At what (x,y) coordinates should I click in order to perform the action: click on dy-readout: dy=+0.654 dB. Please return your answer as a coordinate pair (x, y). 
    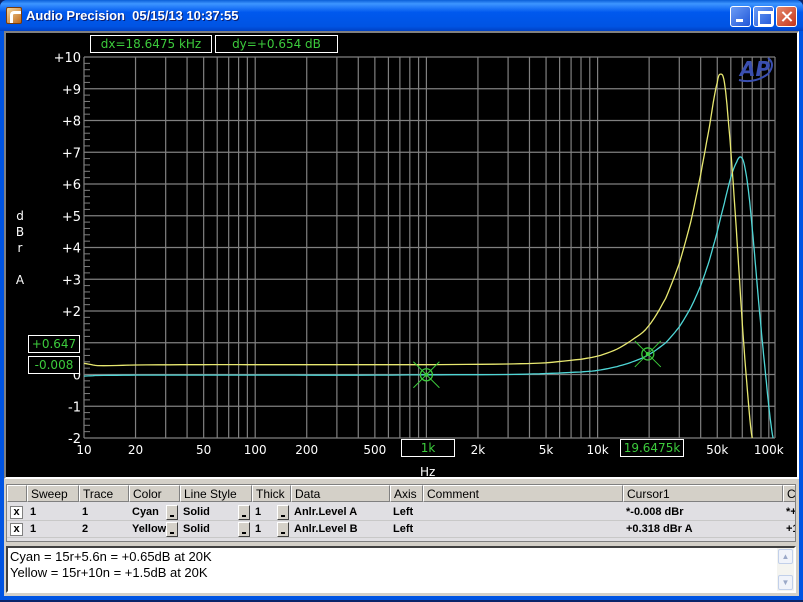
    Looking at the image, I should click on (276, 44).